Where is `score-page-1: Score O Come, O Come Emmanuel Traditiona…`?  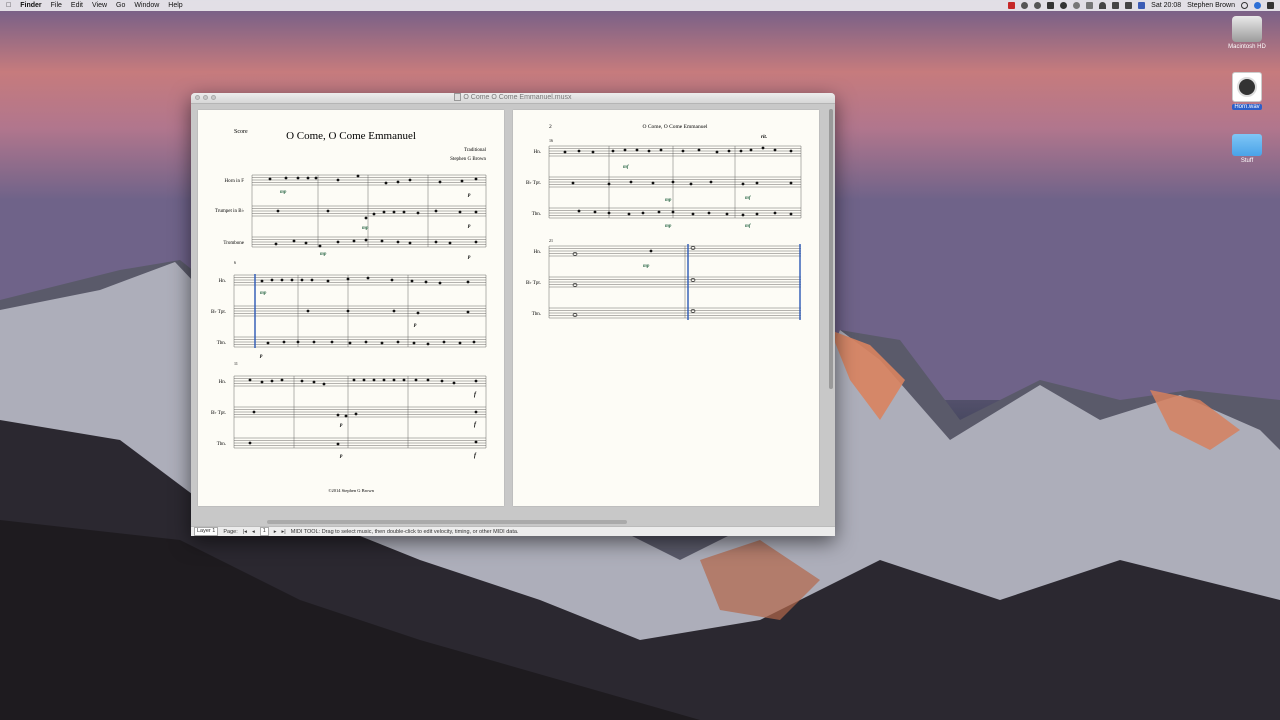 score-page-1: Score O Come, O Come Emmanuel Traditiona… is located at coordinates (351, 308).